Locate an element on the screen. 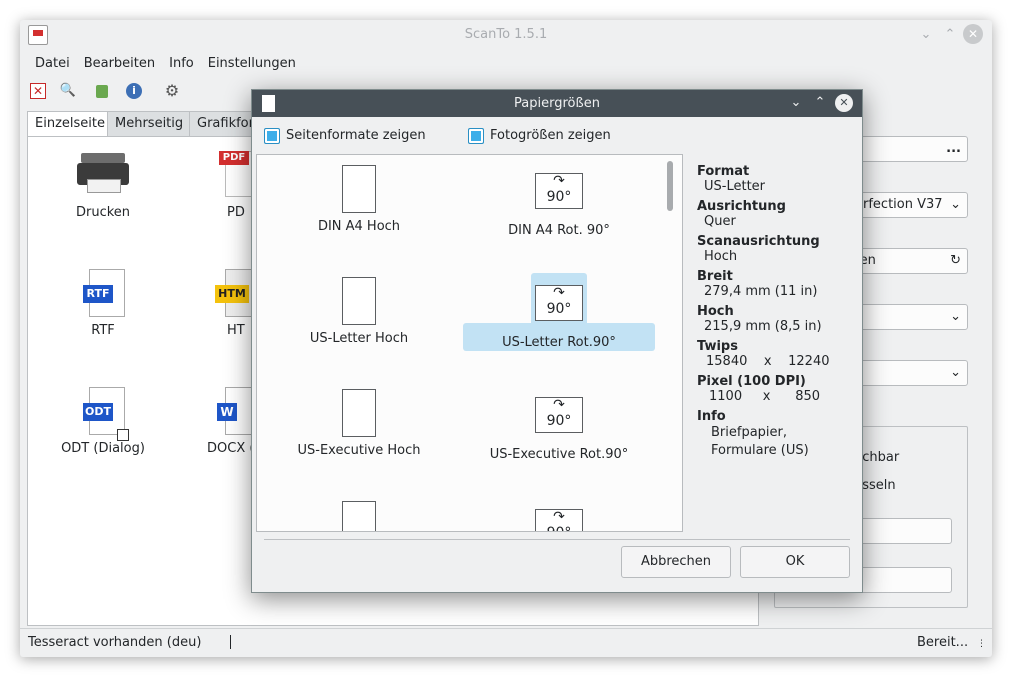 Image resolution: width=1012 pixels, height=676 pixels. scrollbar-thumb is located at coordinates (670, 186).